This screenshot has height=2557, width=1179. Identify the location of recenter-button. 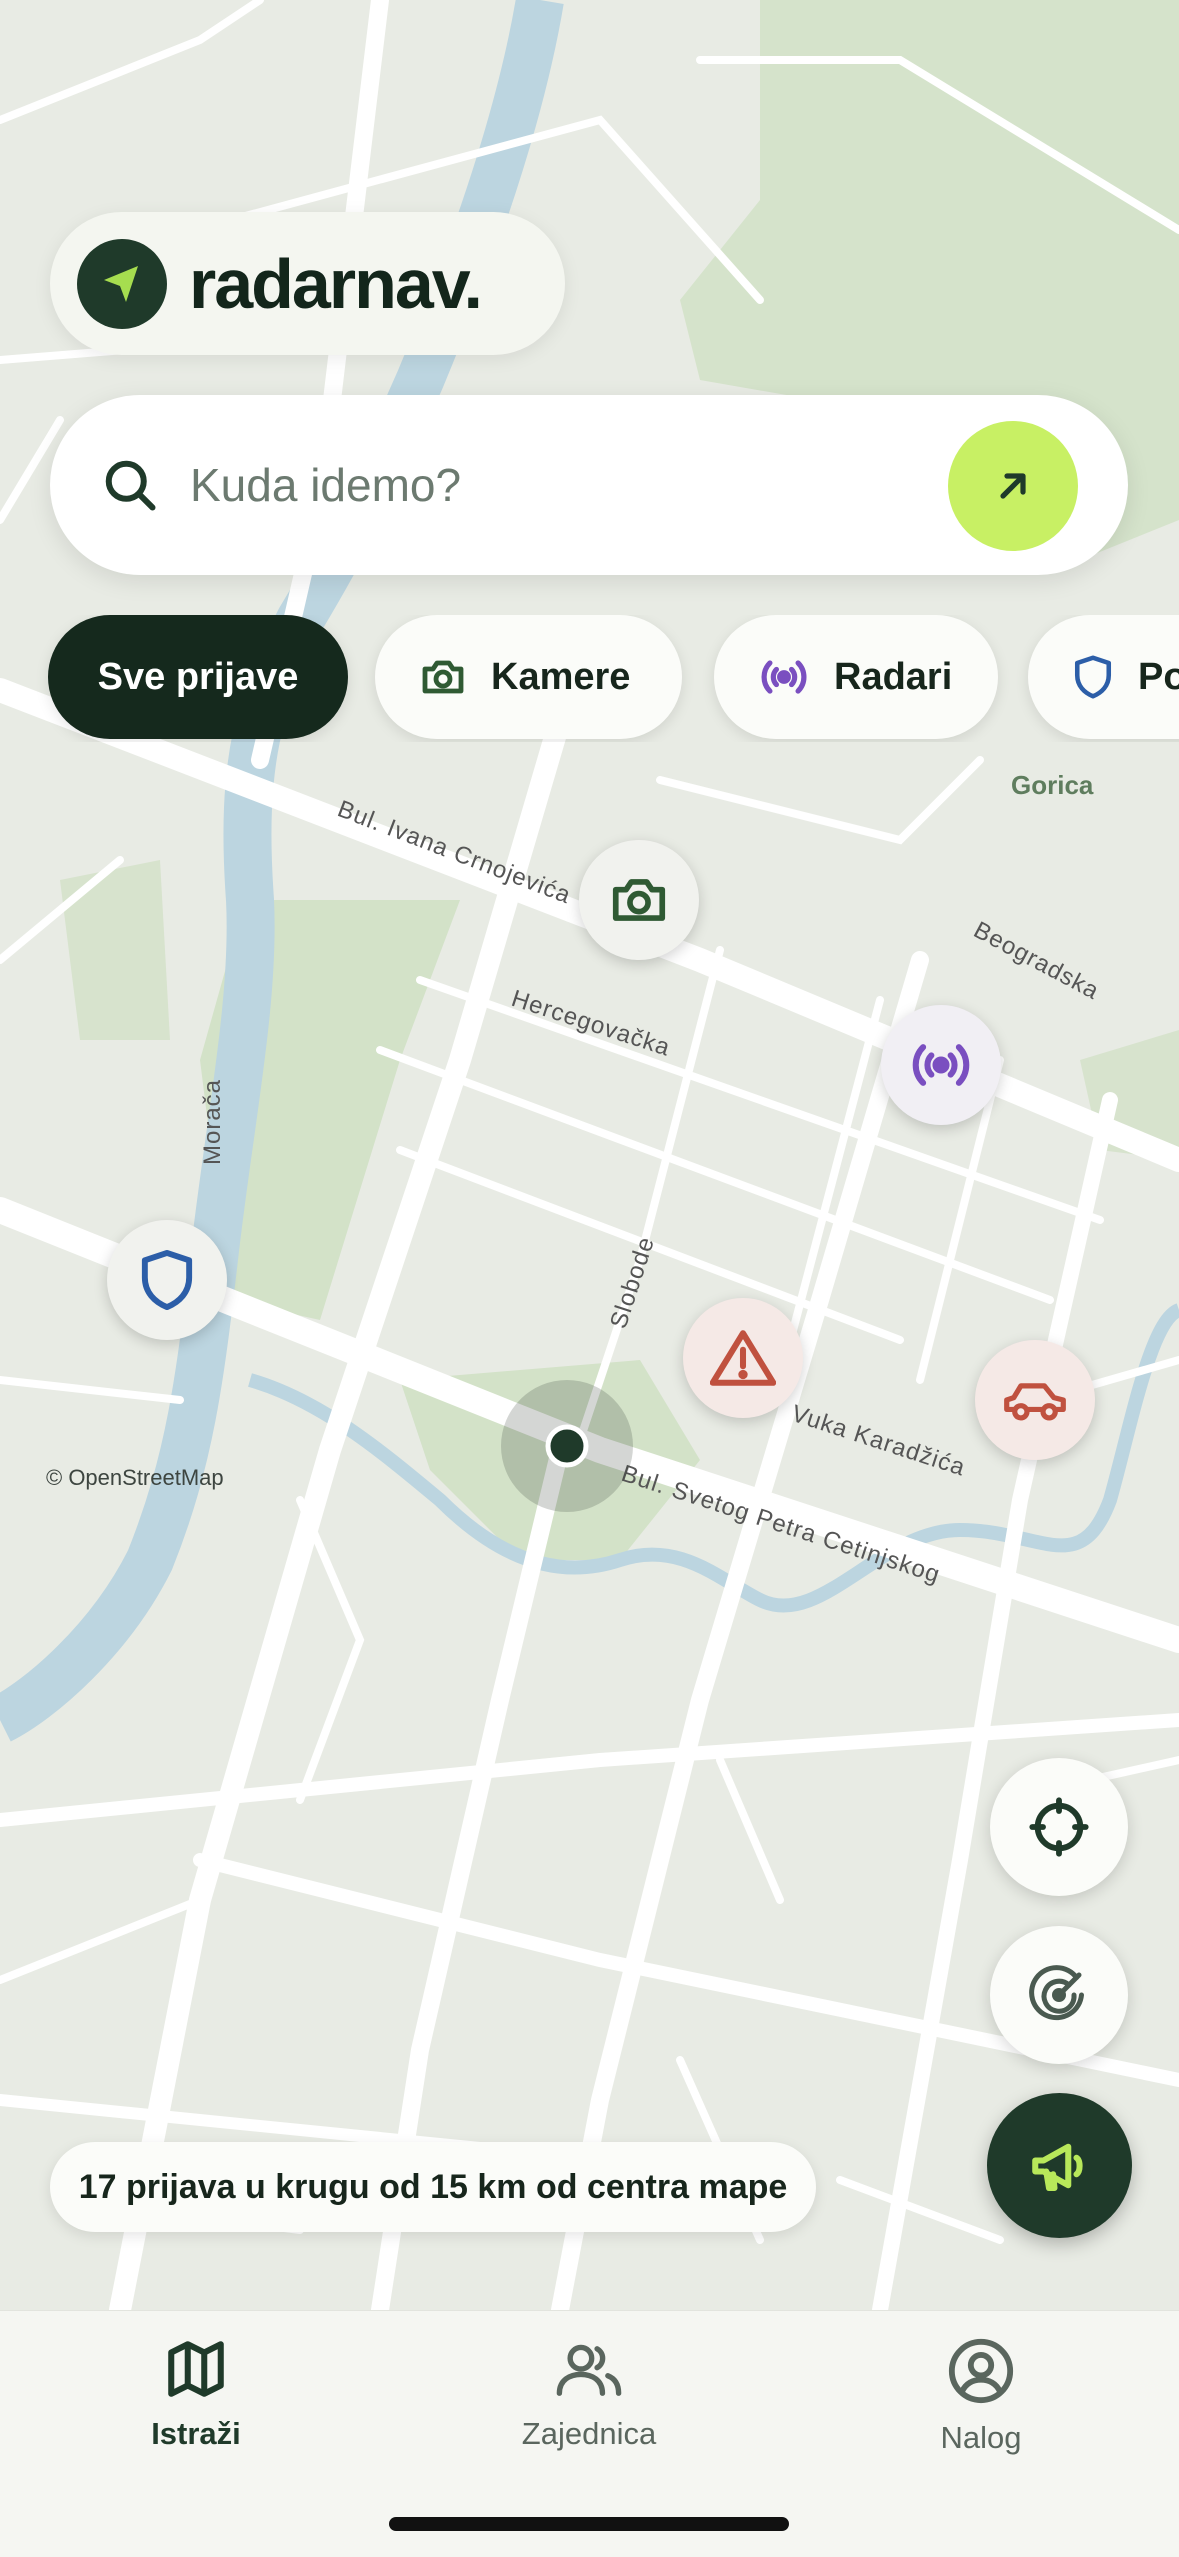
(1059, 1827).